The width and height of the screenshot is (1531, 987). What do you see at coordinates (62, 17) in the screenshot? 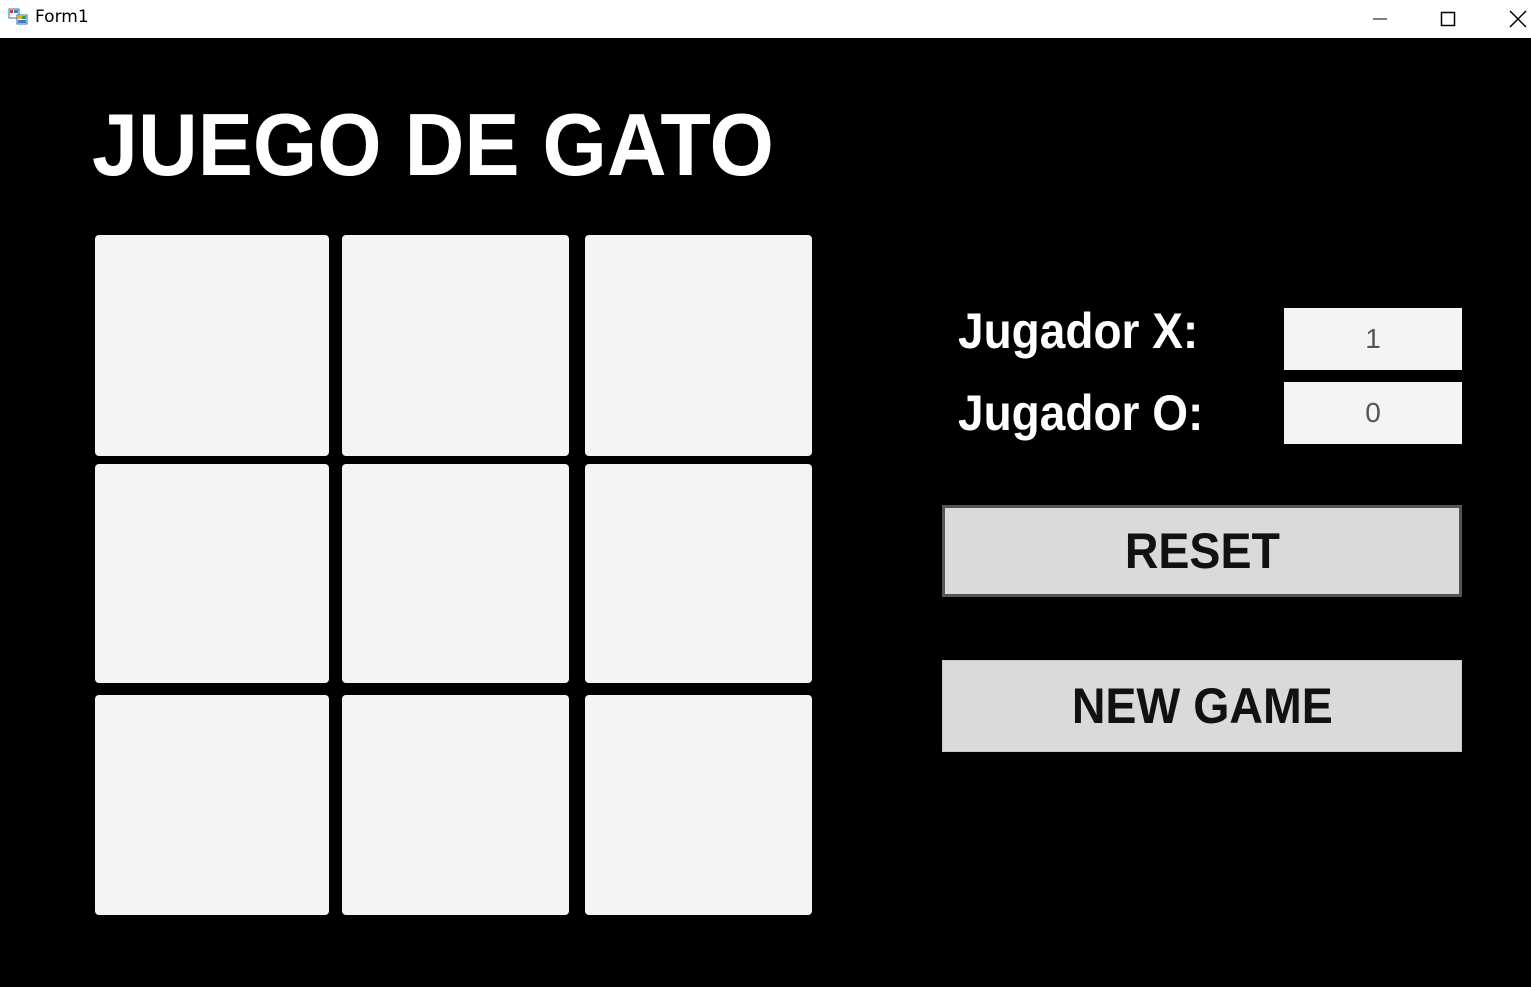
I see `window-title: Form1` at bounding box center [62, 17].